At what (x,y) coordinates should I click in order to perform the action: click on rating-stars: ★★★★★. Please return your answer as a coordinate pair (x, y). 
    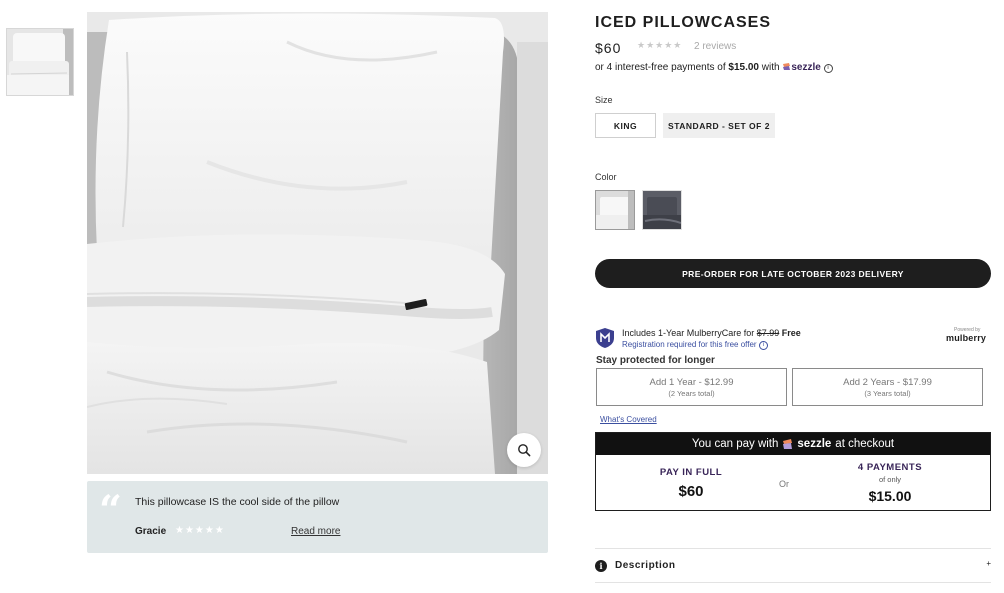
    Looking at the image, I should click on (660, 45).